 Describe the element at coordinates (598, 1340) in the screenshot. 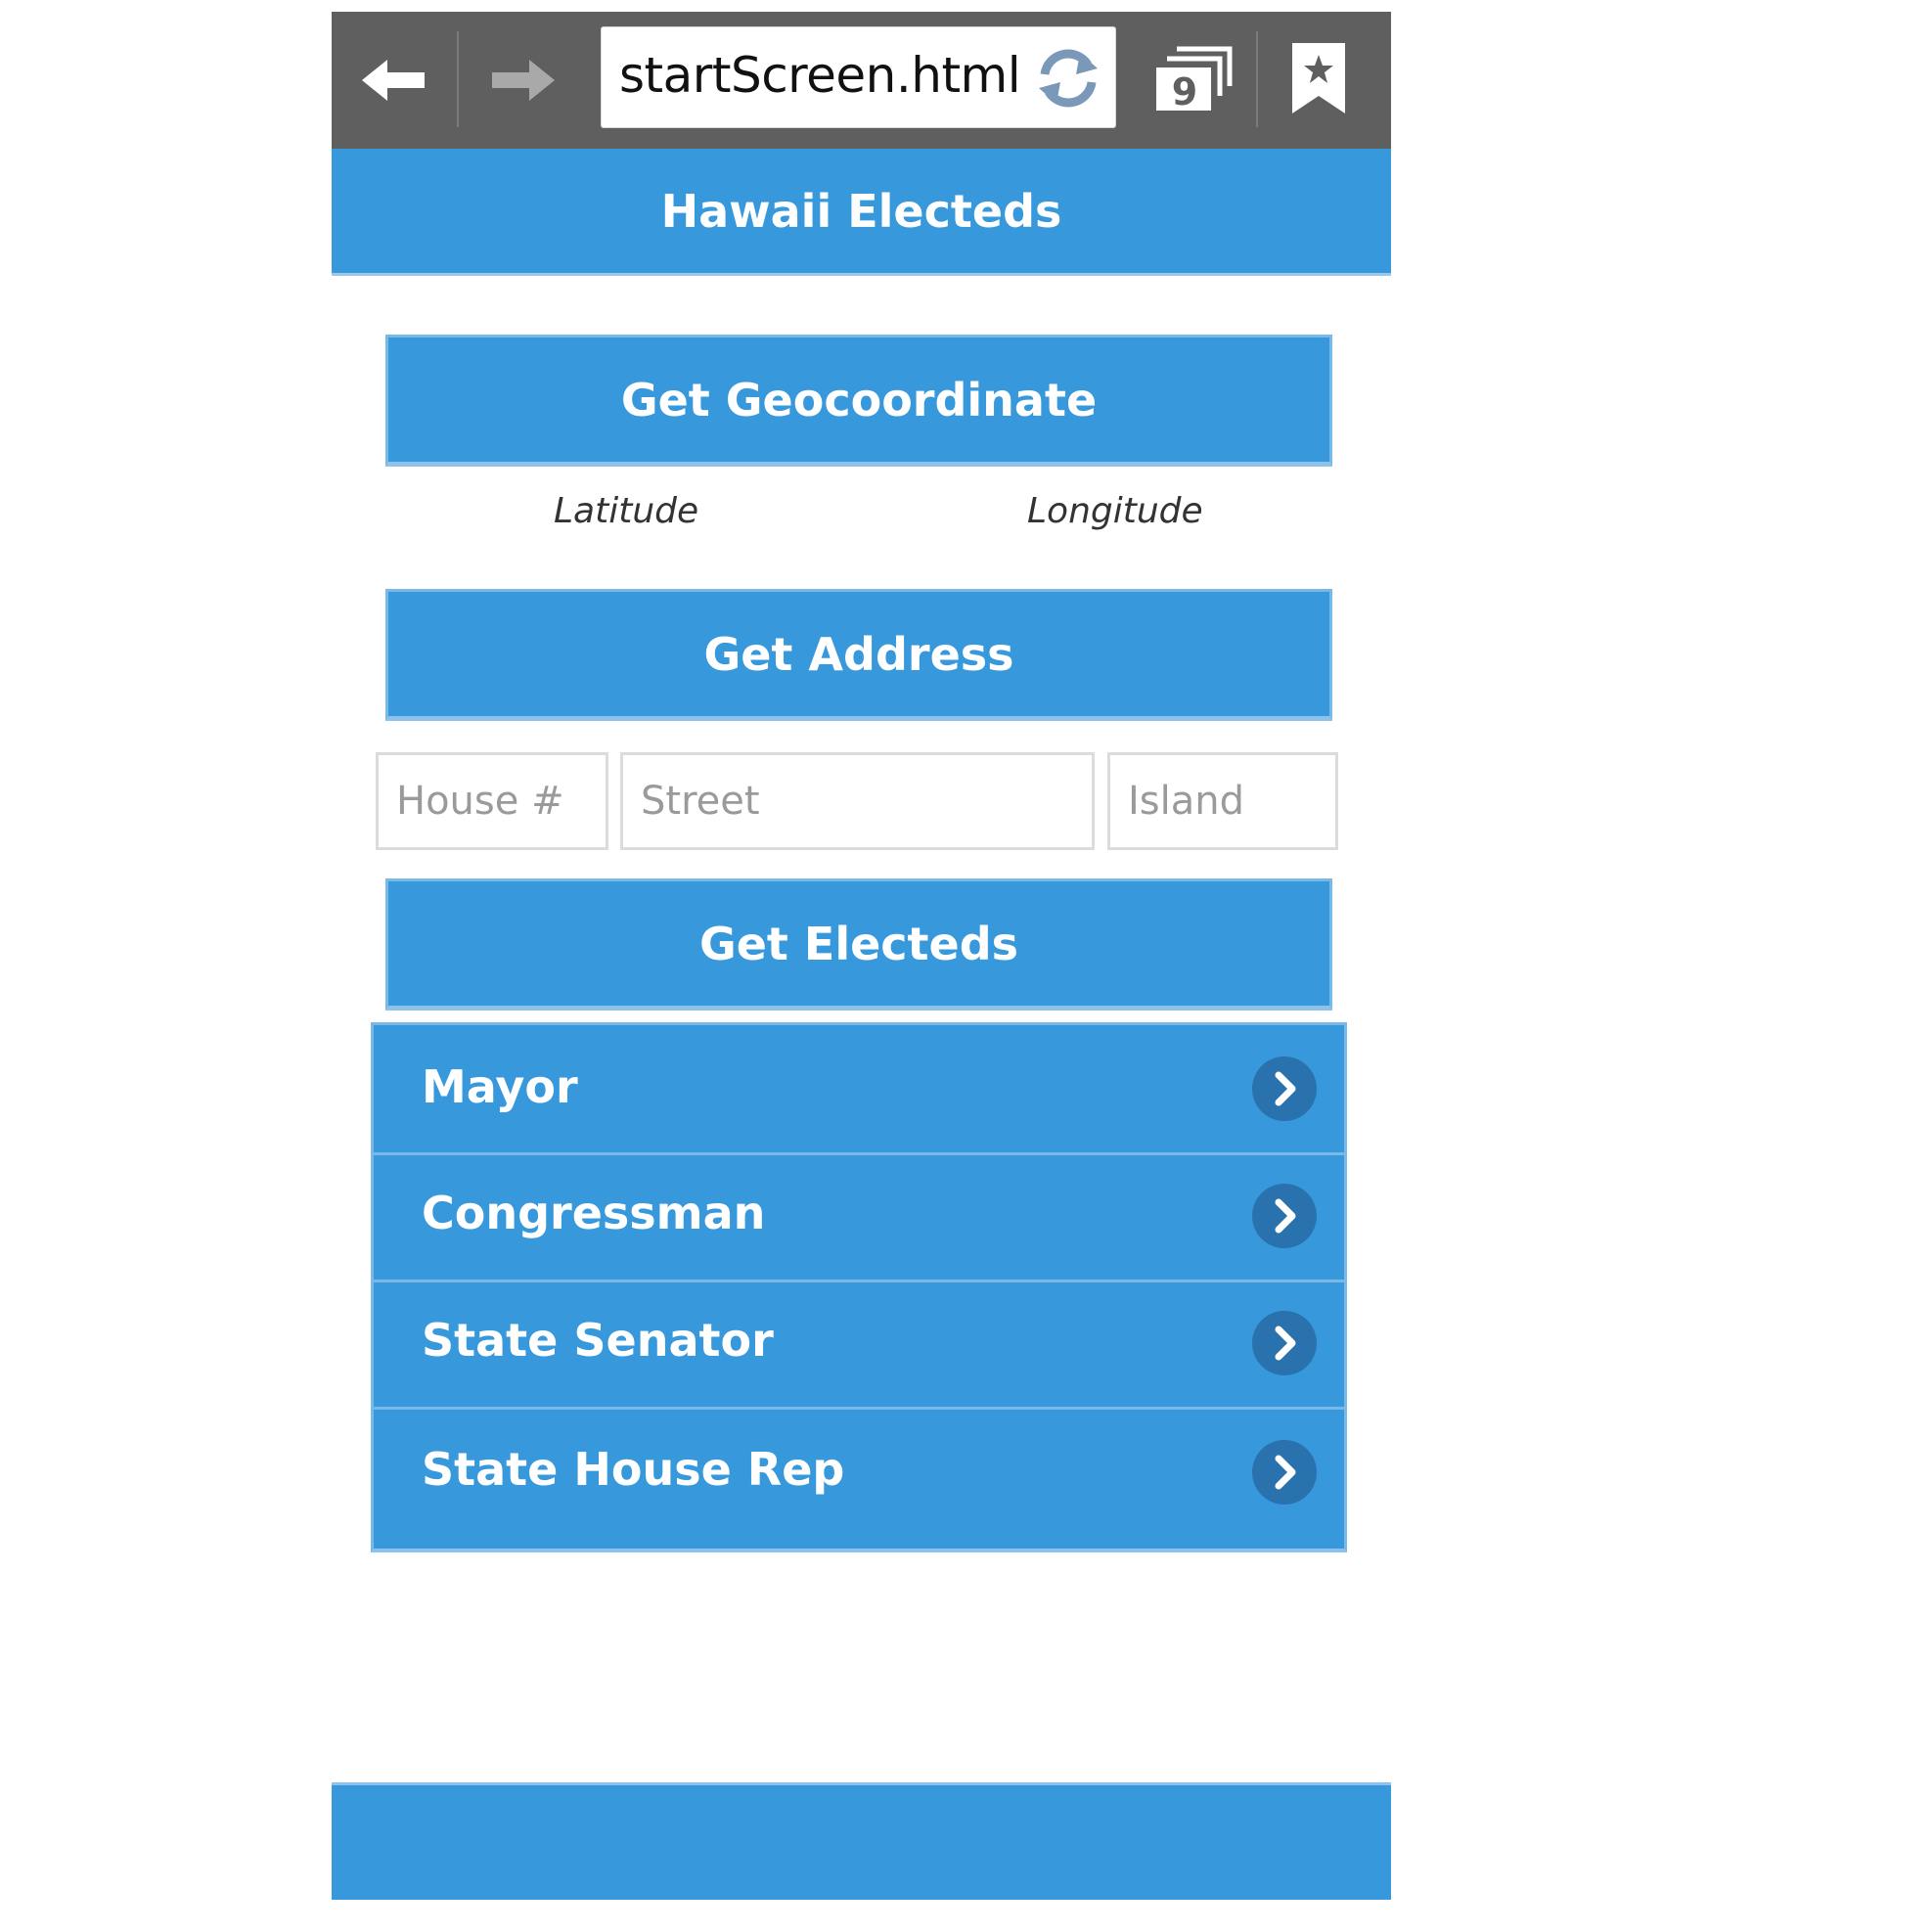

I see `list-item-label: State Senator` at that location.